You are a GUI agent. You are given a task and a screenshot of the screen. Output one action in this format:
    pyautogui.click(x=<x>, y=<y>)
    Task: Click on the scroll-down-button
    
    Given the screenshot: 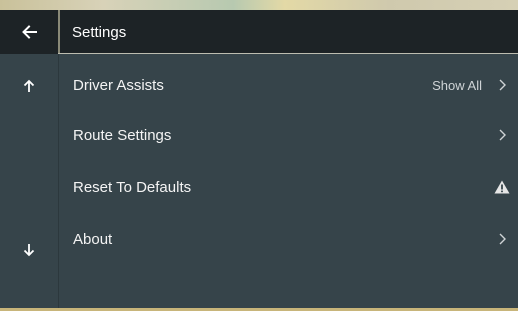 What is the action you would take?
    pyautogui.click(x=29, y=250)
    